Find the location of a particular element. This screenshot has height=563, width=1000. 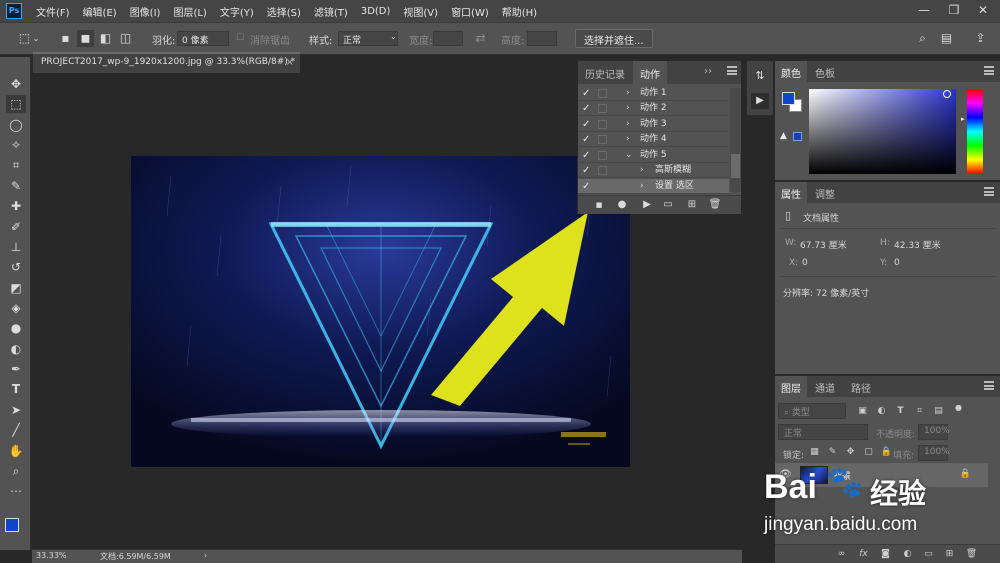

actions-panel-icon: ▶ is located at coordinates (760, 101).